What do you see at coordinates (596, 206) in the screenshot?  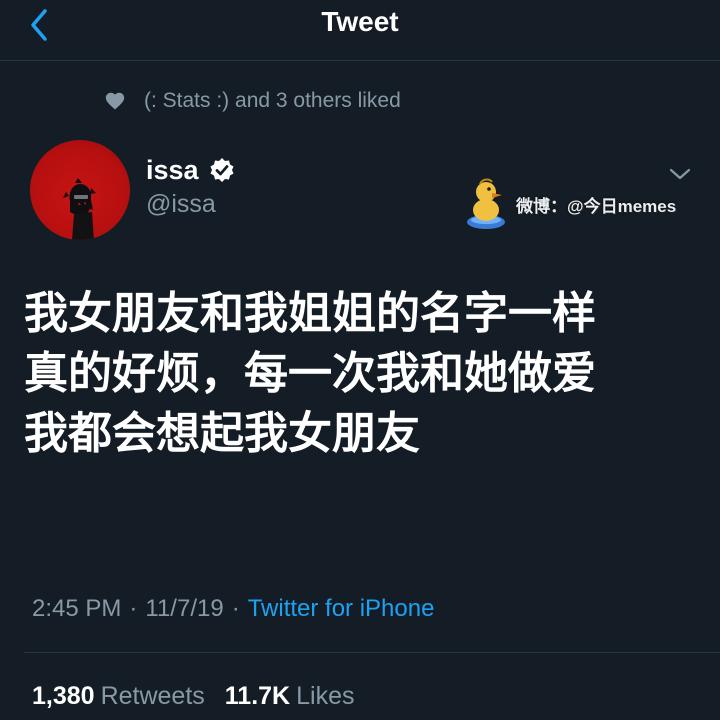 I see `watermark-text: 微博：@今日memes` at bounding box center [596, 206].